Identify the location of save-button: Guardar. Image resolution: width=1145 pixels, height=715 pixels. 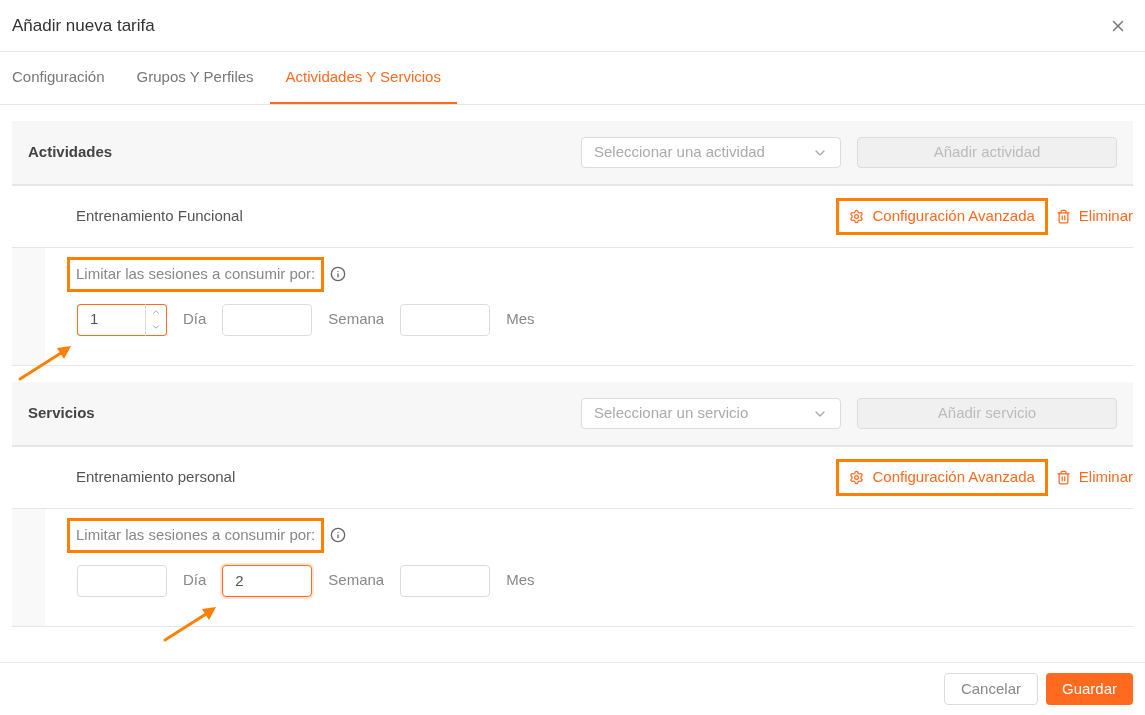
(1089, 689).